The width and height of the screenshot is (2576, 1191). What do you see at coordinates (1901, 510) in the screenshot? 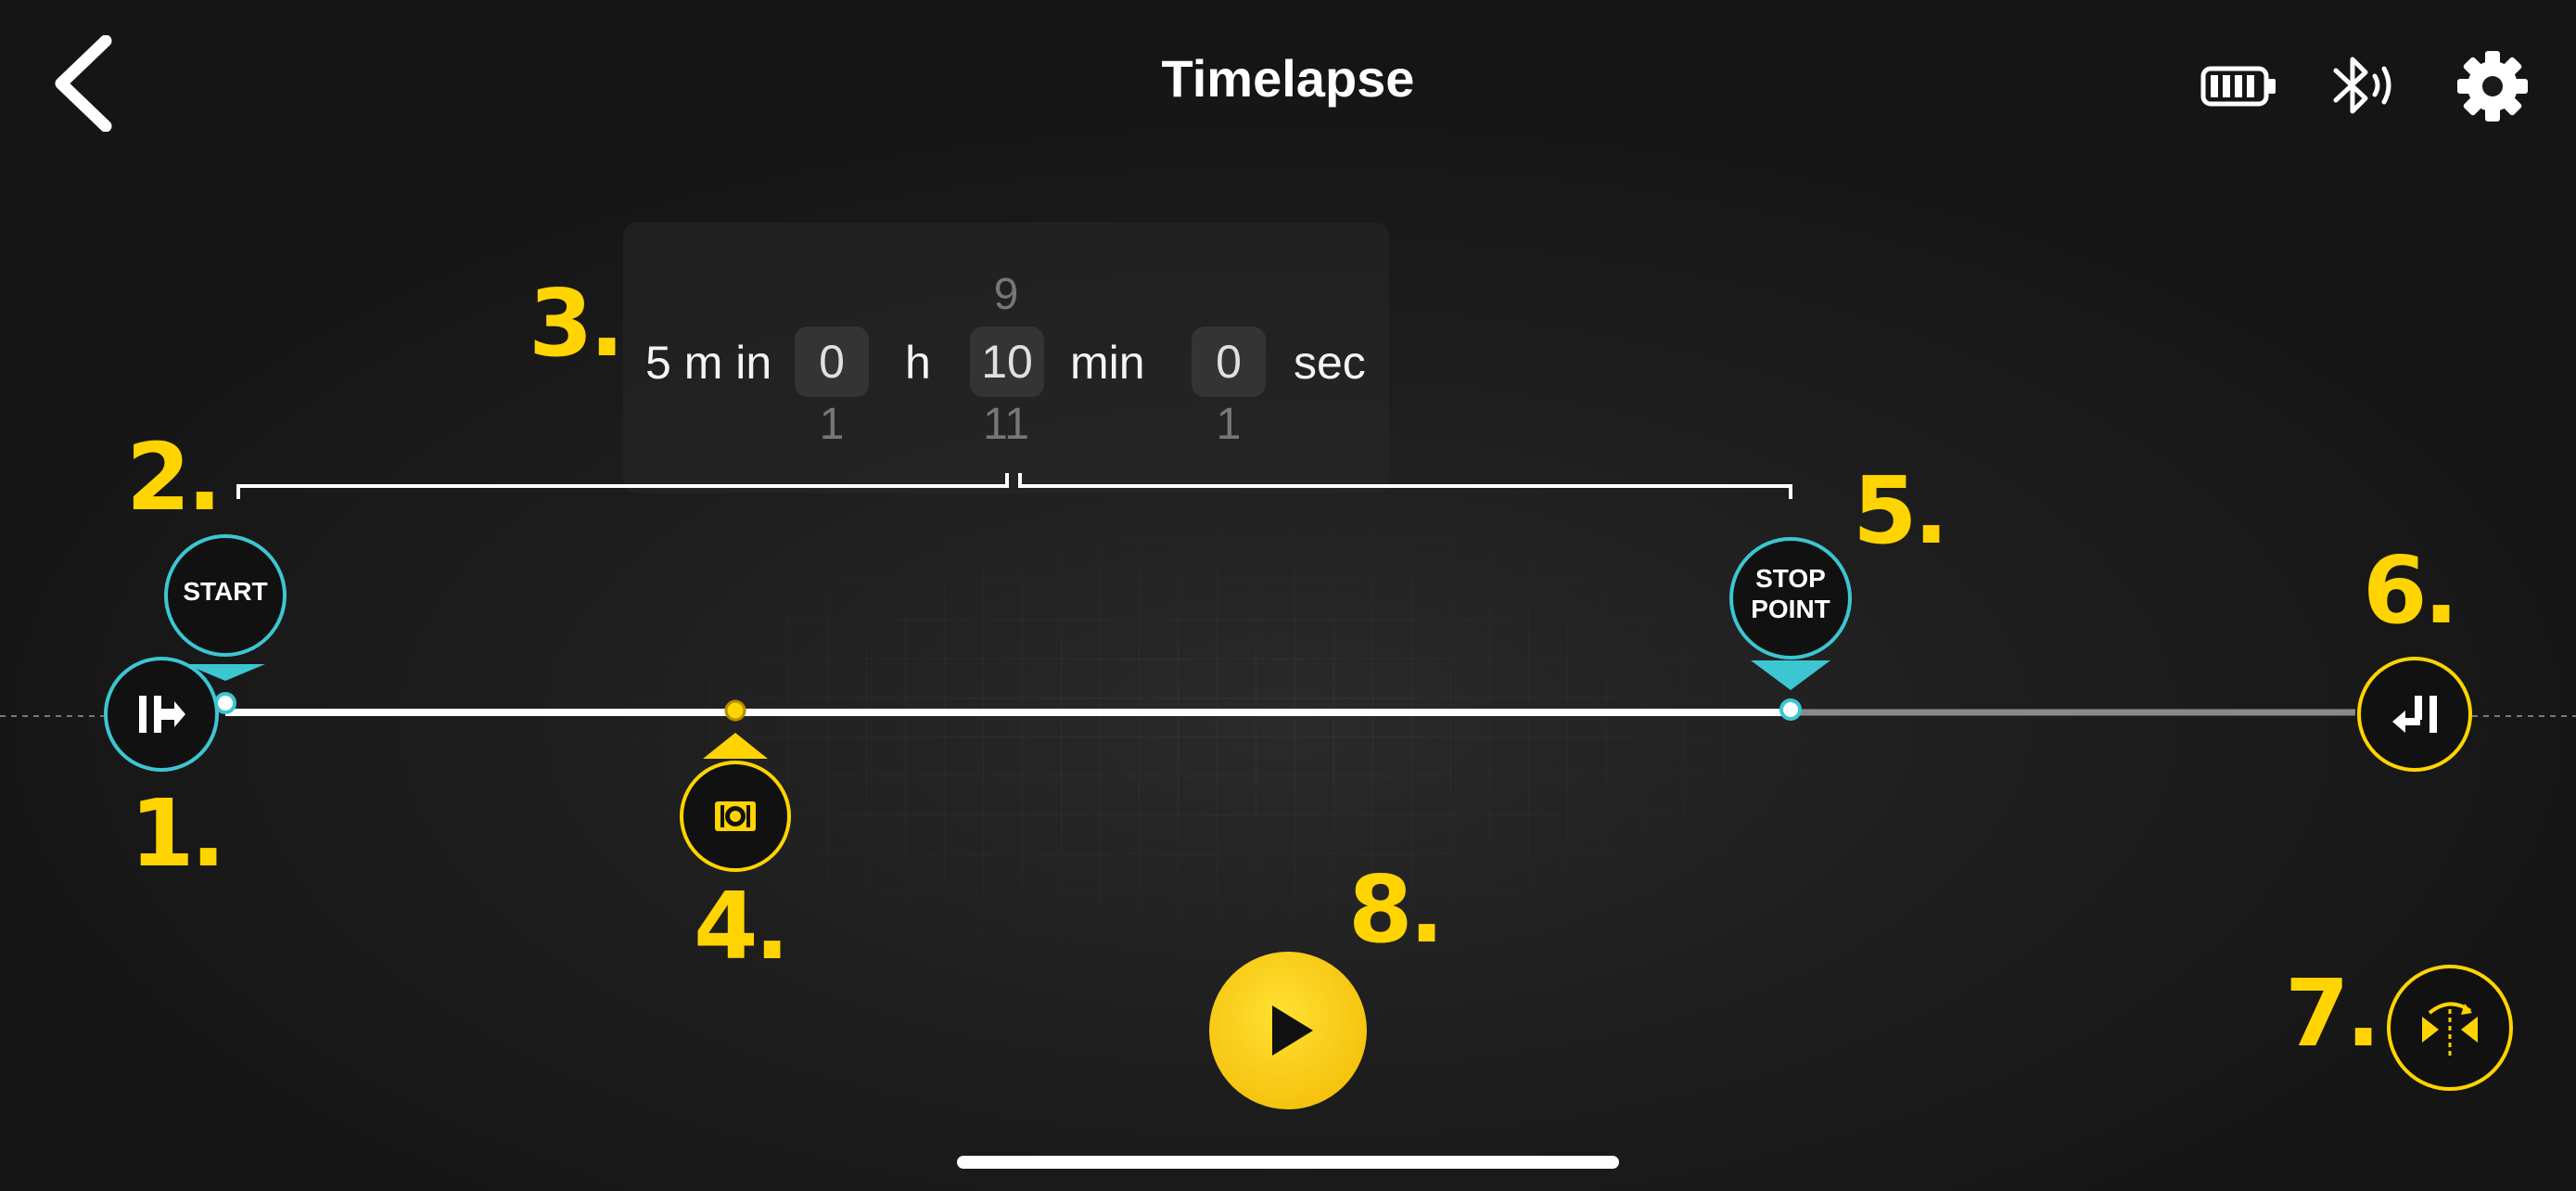
I see `callout-5: 5.` at bounding box center [1901, 510].